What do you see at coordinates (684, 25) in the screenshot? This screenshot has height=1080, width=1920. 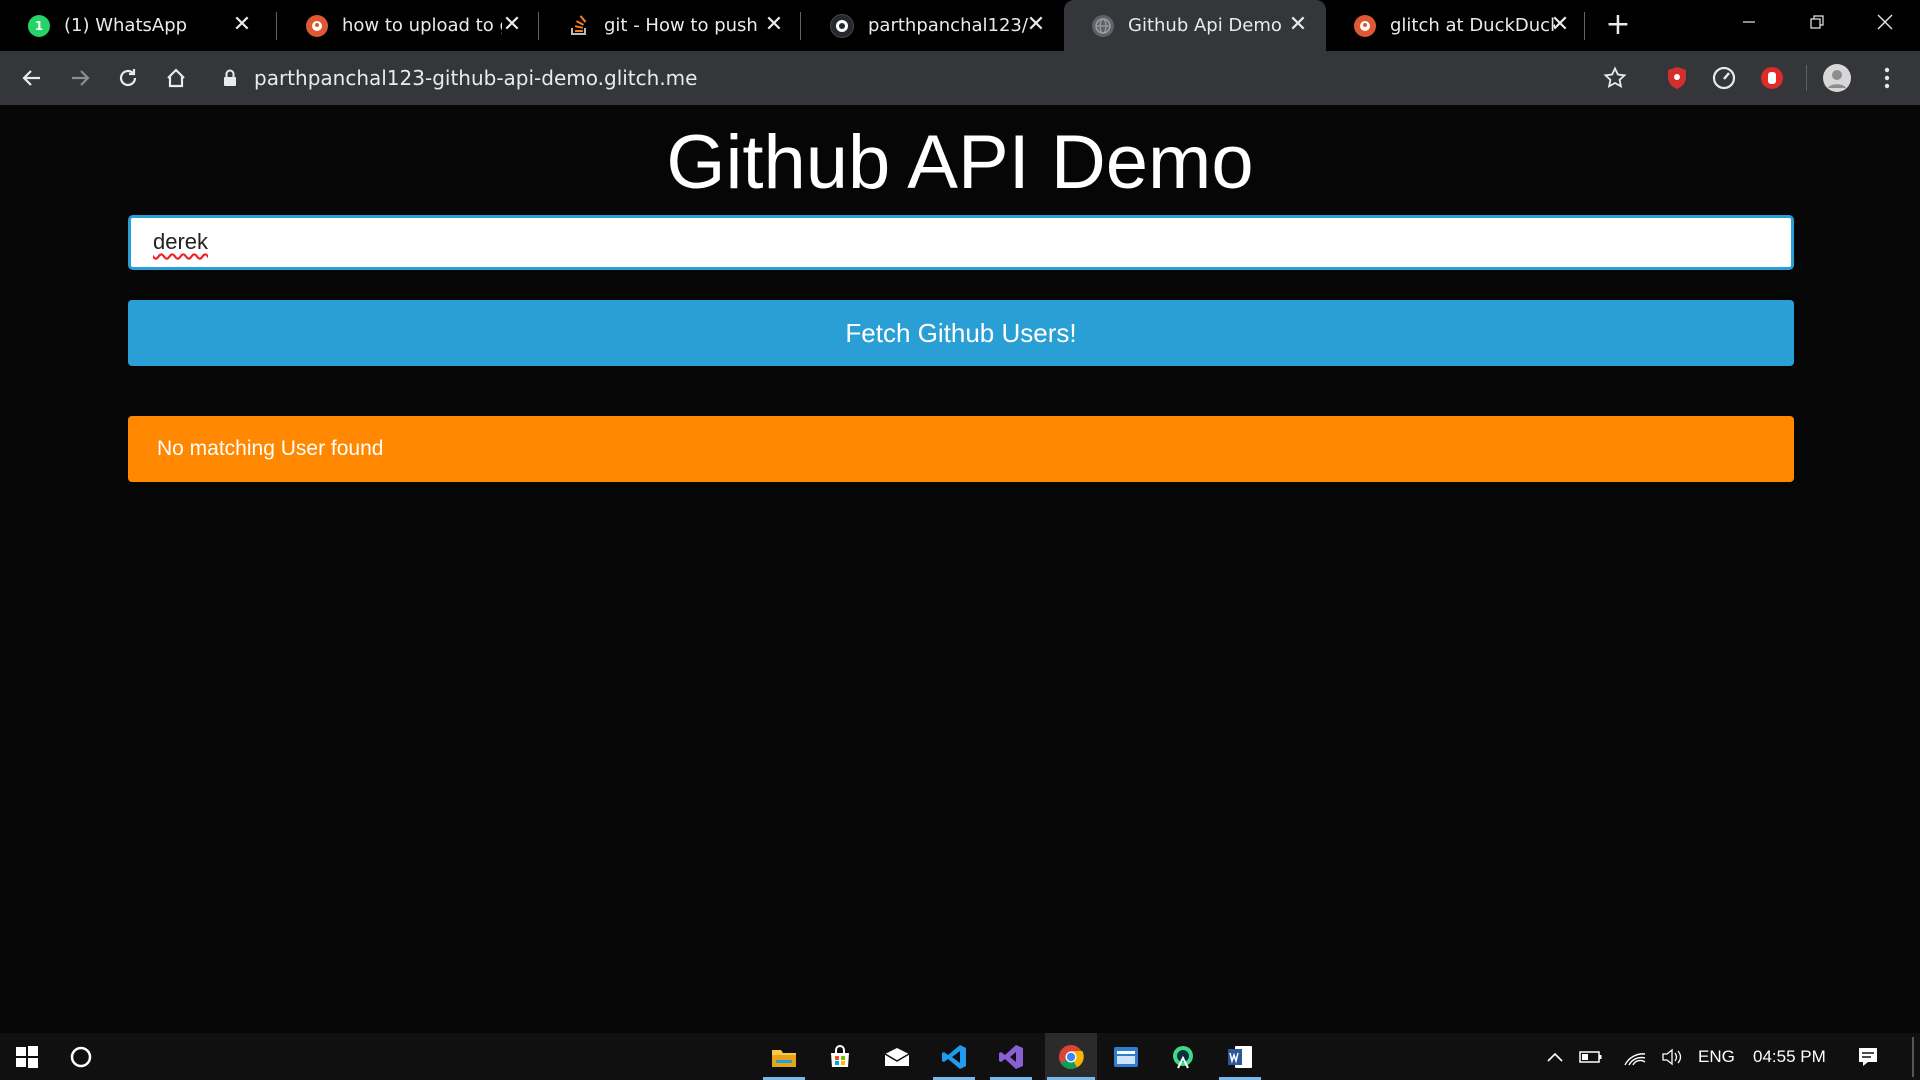 I see `tab-title: git - How to push a r` at bounding box center [684, 25].